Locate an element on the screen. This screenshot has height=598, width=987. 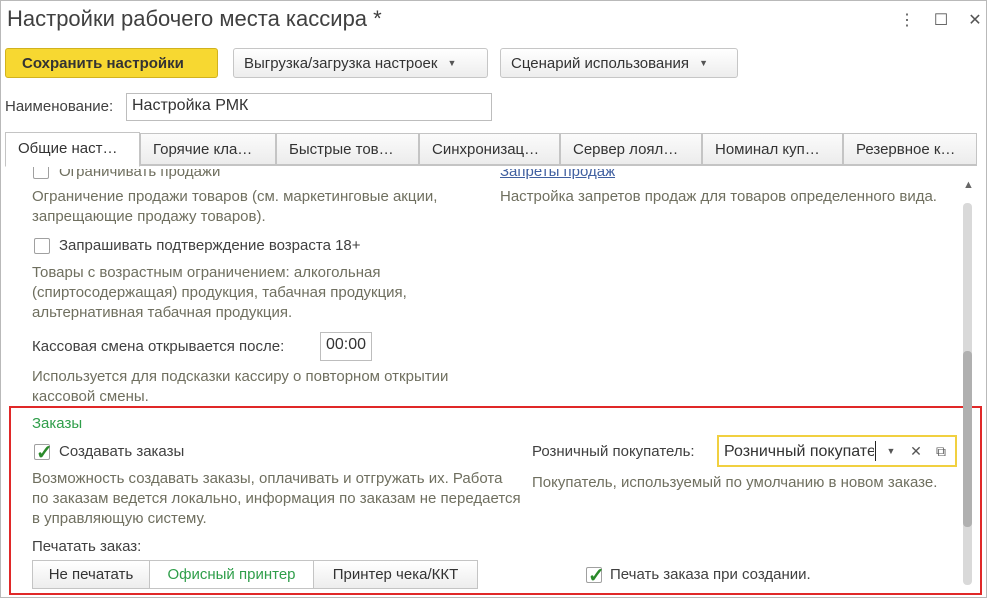
maximize-icon: ☐ is located at coordinates (941, 20).